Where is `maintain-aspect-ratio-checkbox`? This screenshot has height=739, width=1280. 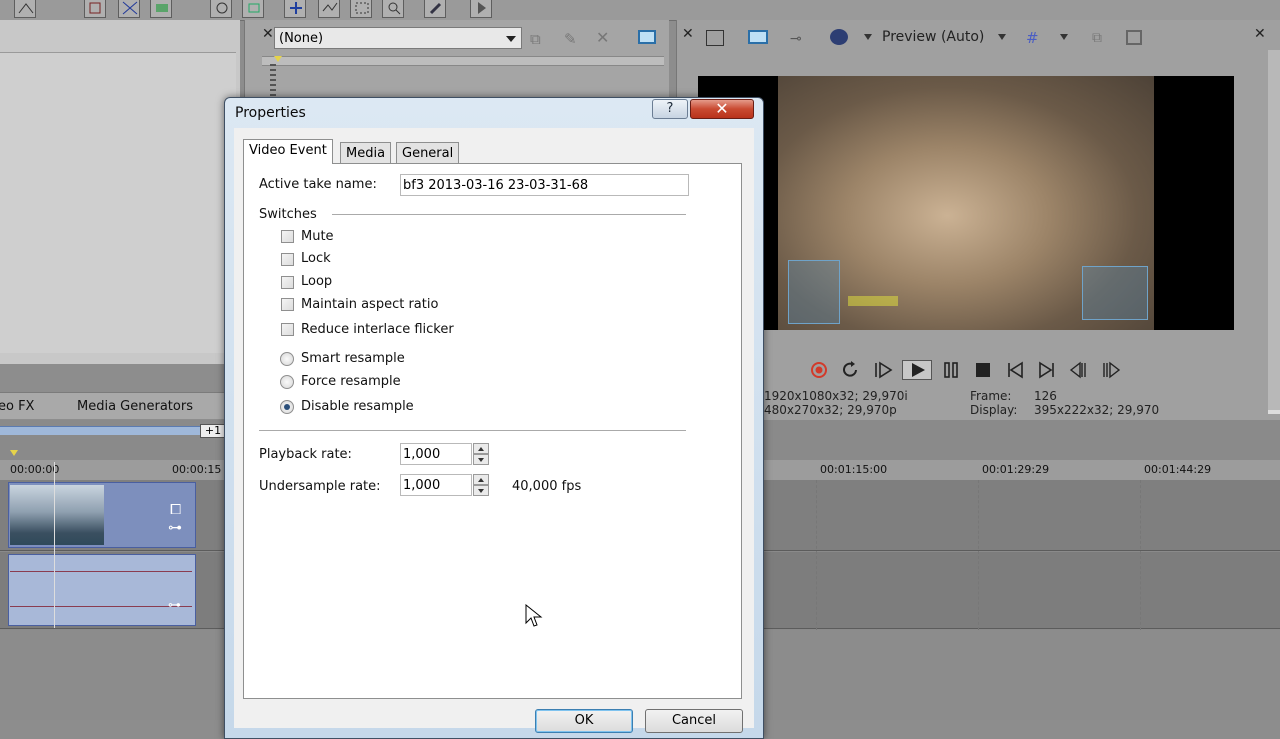
maintain-aspect-ratio-checkbox is located at coordinates (287, 304).